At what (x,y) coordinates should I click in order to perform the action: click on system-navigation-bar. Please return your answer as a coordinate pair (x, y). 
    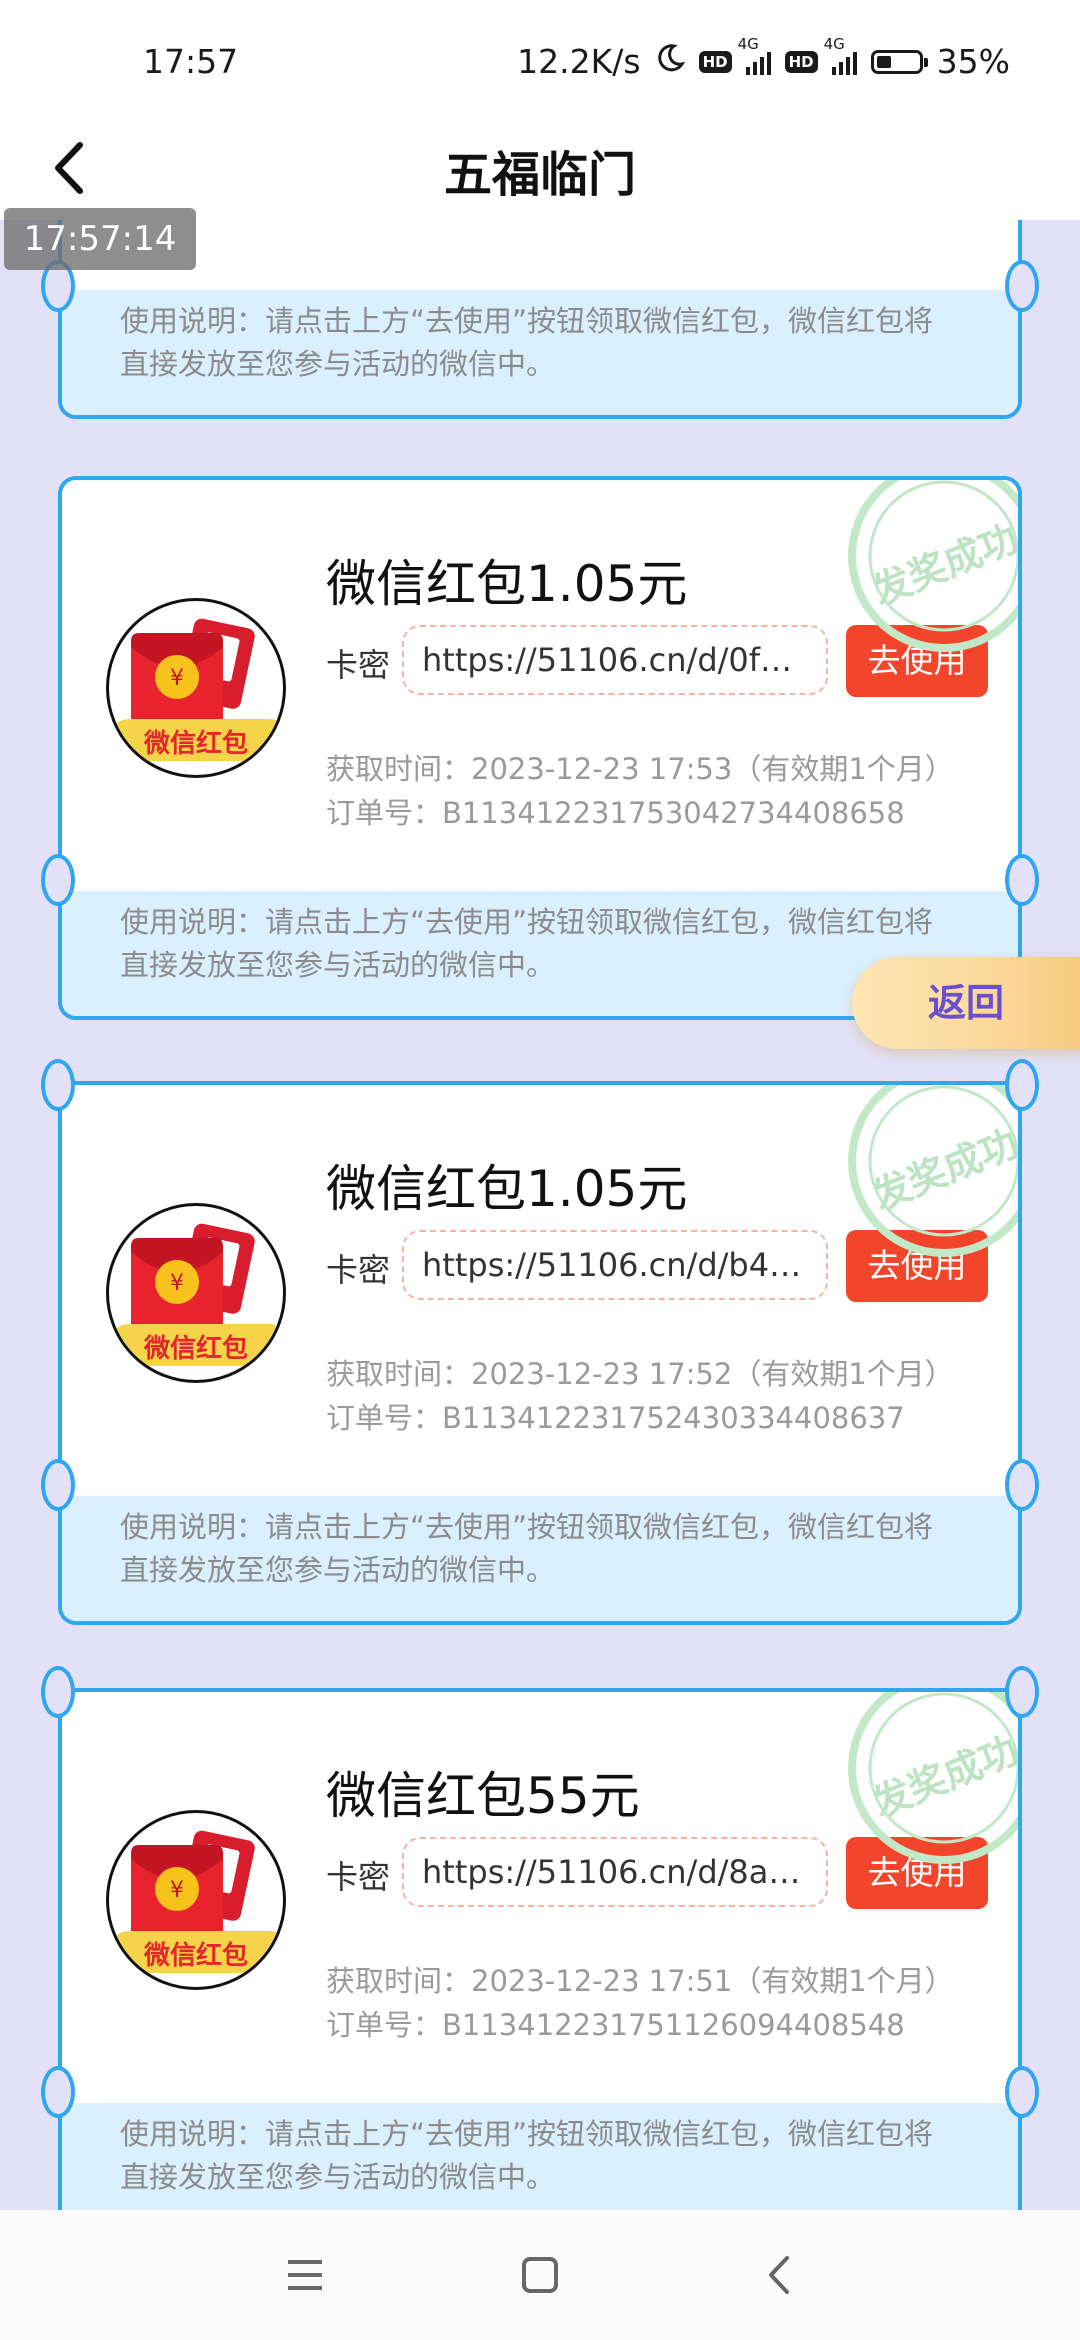
    Looking at the image, I should click on (540, 2275).